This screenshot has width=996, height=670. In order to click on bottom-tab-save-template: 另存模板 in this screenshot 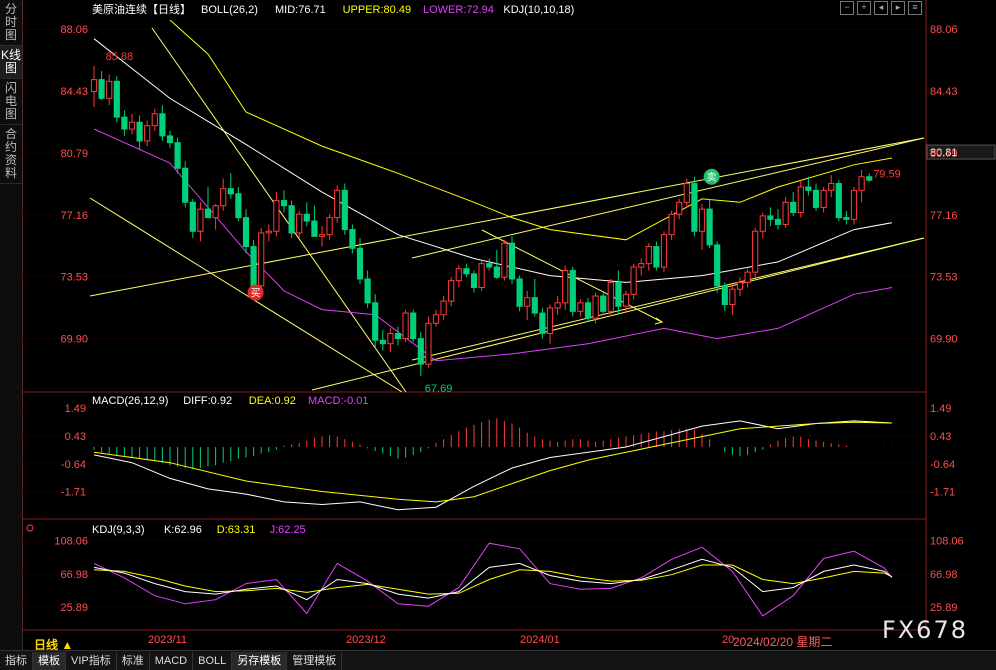, I will do `click(260, 660)`.